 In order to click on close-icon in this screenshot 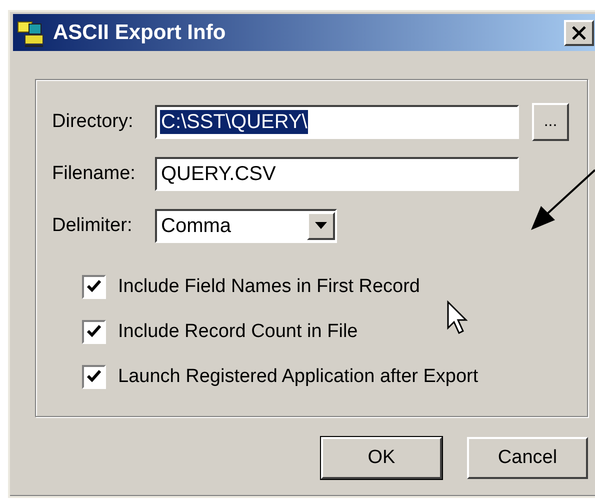, I will do `click(579, 33)`.